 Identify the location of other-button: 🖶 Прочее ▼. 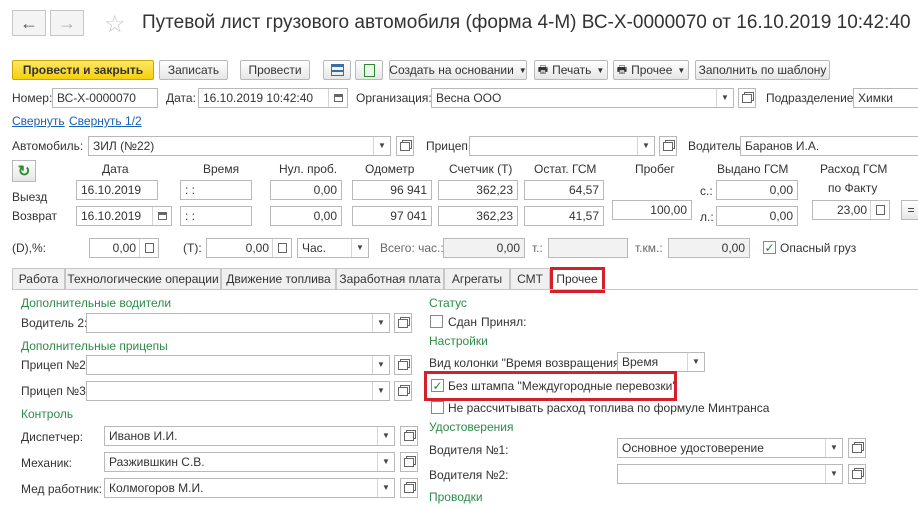
(651, 70).